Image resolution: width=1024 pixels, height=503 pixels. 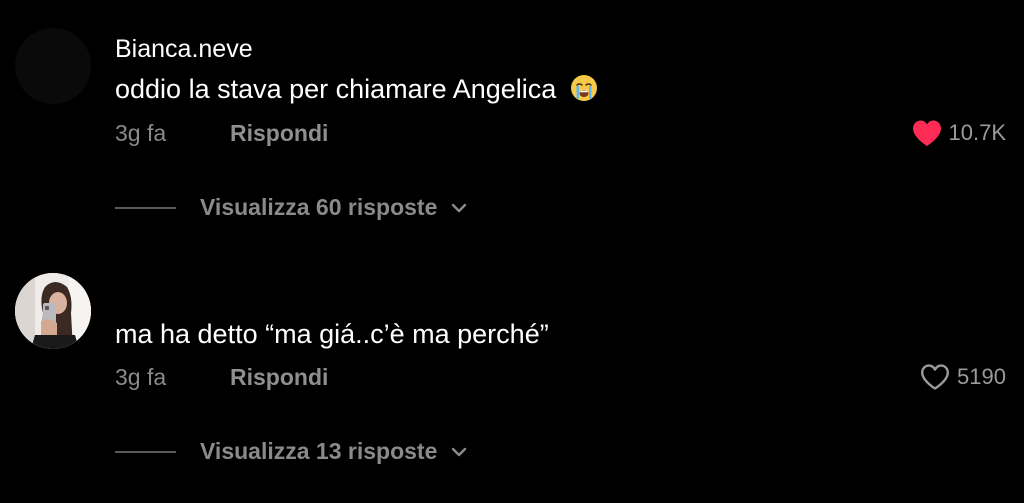 What do you see at coordinates (935, 377) in the screenshot?
I see `heart-outline-icon` at bounding box center [935, 377].